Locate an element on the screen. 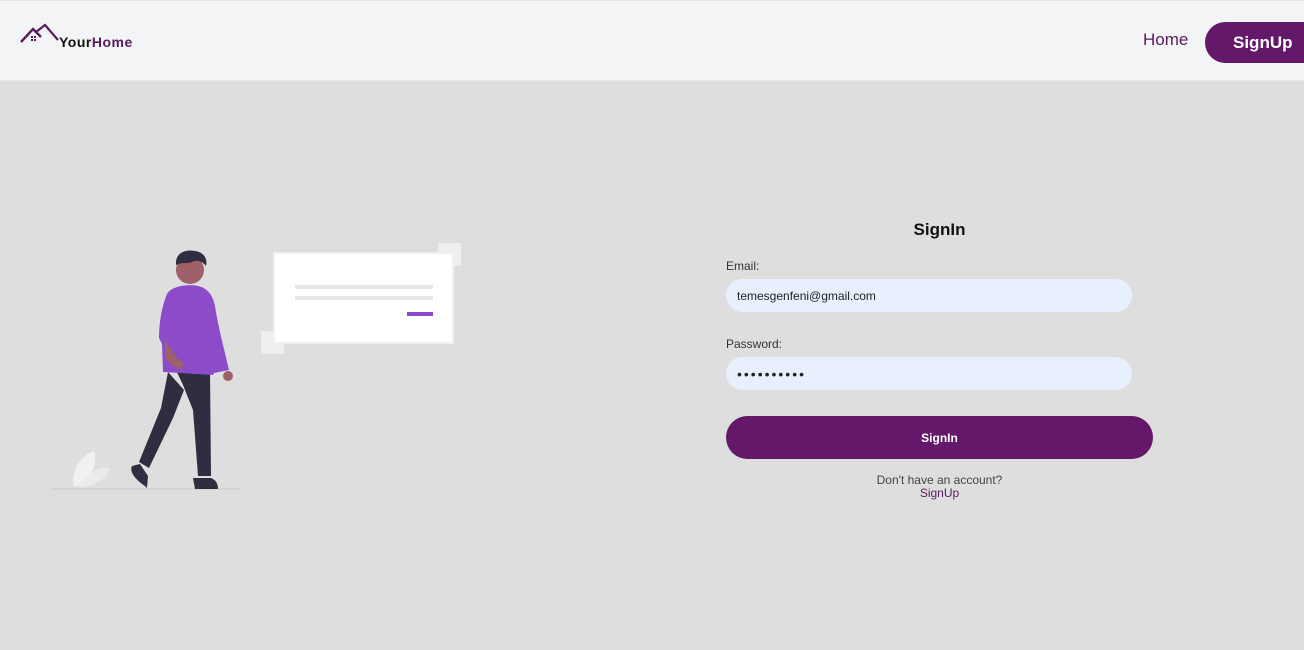 Image resolution: width=1304 pixels, height=650 pixels. nav-home-link: Home is located at coordinates (1165, 40).